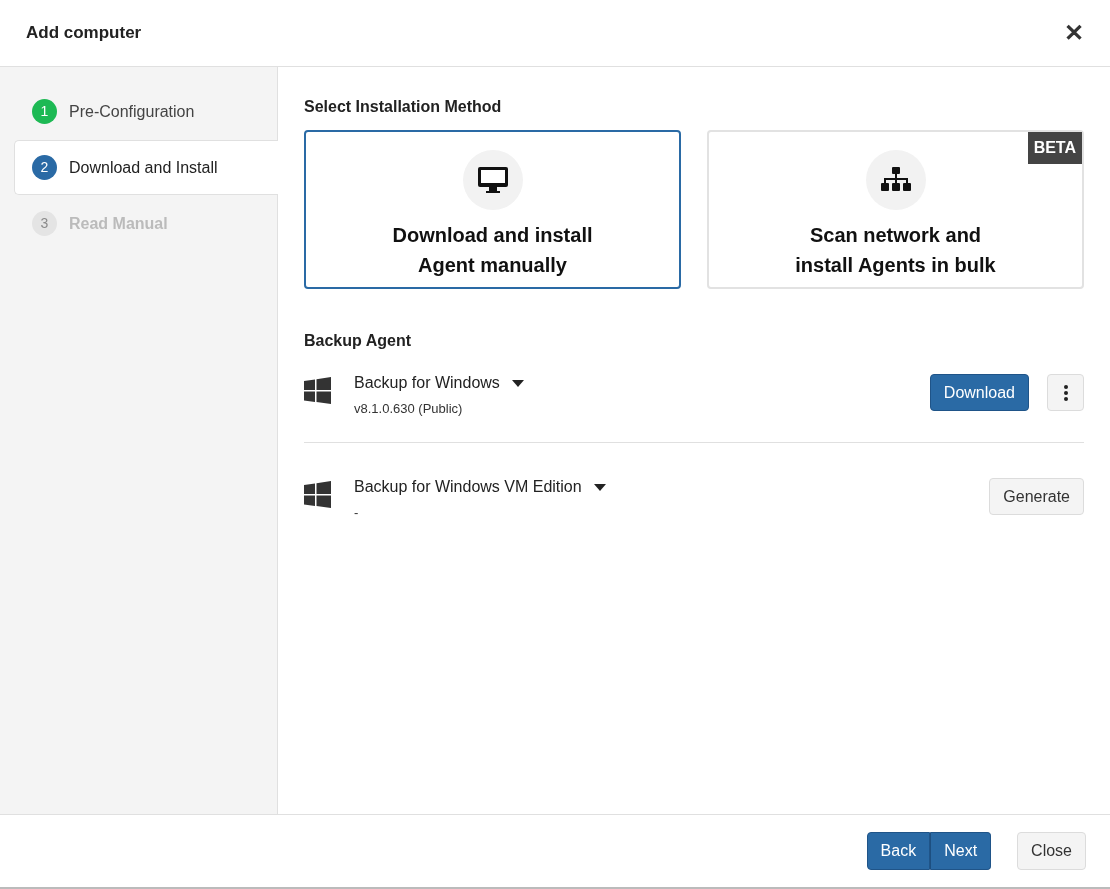 Image resolution: width=1110 pixels, height=889 pixels. I want to click on beta-badge: BETA, so click(1054, 148).